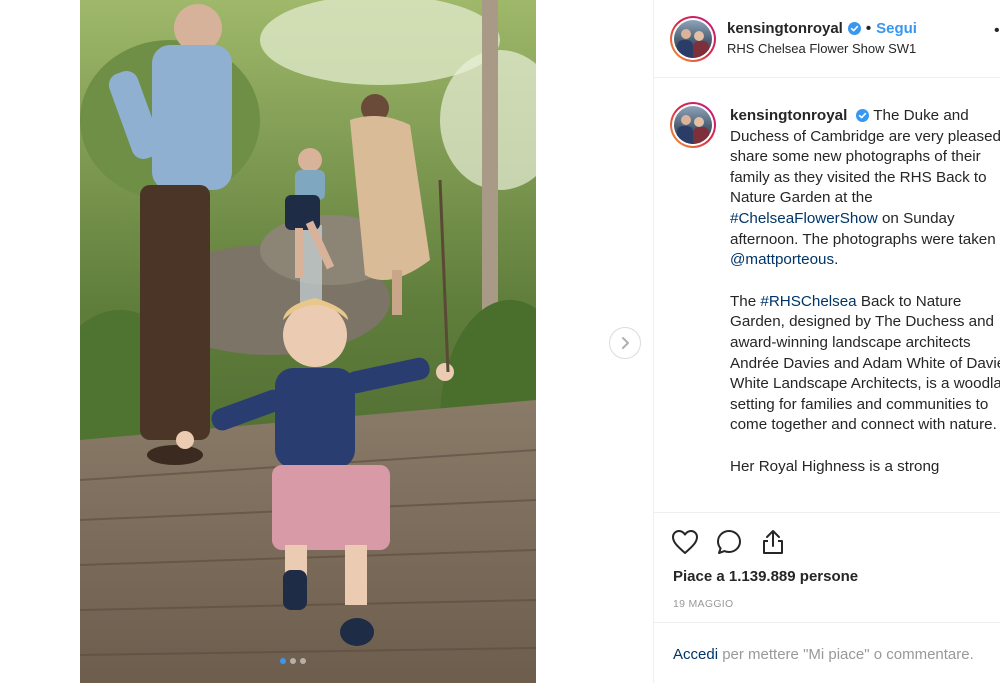 The height and width of the screenshot is (683, 1000). Describe the element at coordinates (695, 654) in the screenshot. I see `login-link: Accedi` at that location.